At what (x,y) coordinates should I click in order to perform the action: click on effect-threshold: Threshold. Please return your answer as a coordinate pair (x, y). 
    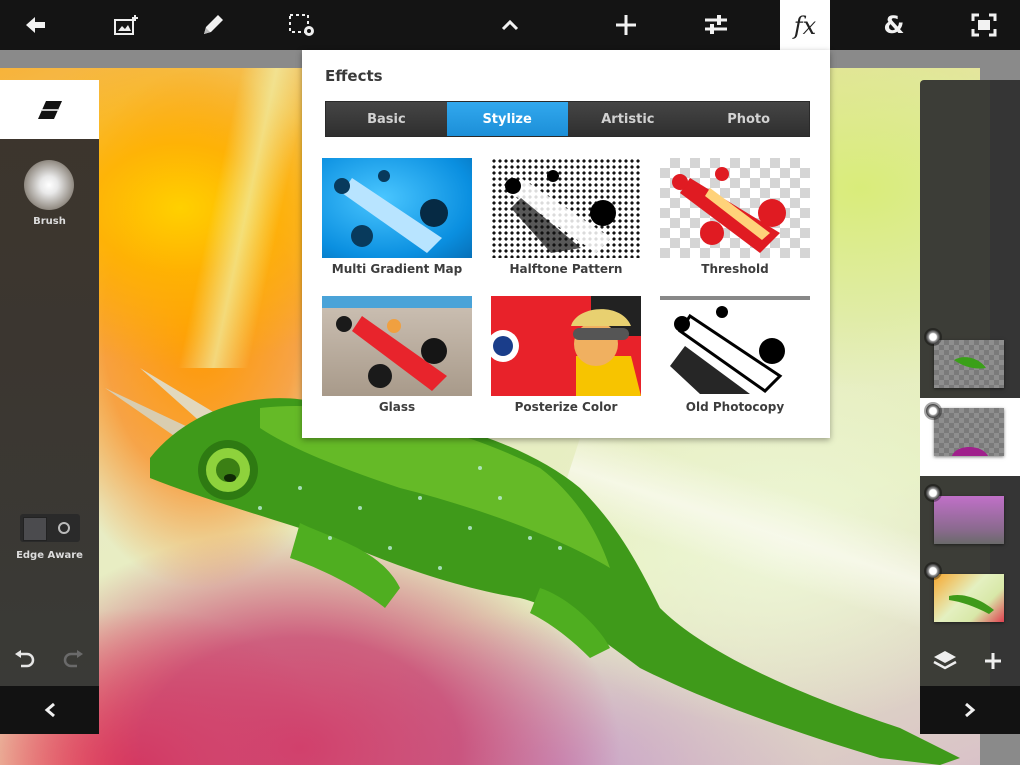
    Looking at the image, I should click on (735, 217).